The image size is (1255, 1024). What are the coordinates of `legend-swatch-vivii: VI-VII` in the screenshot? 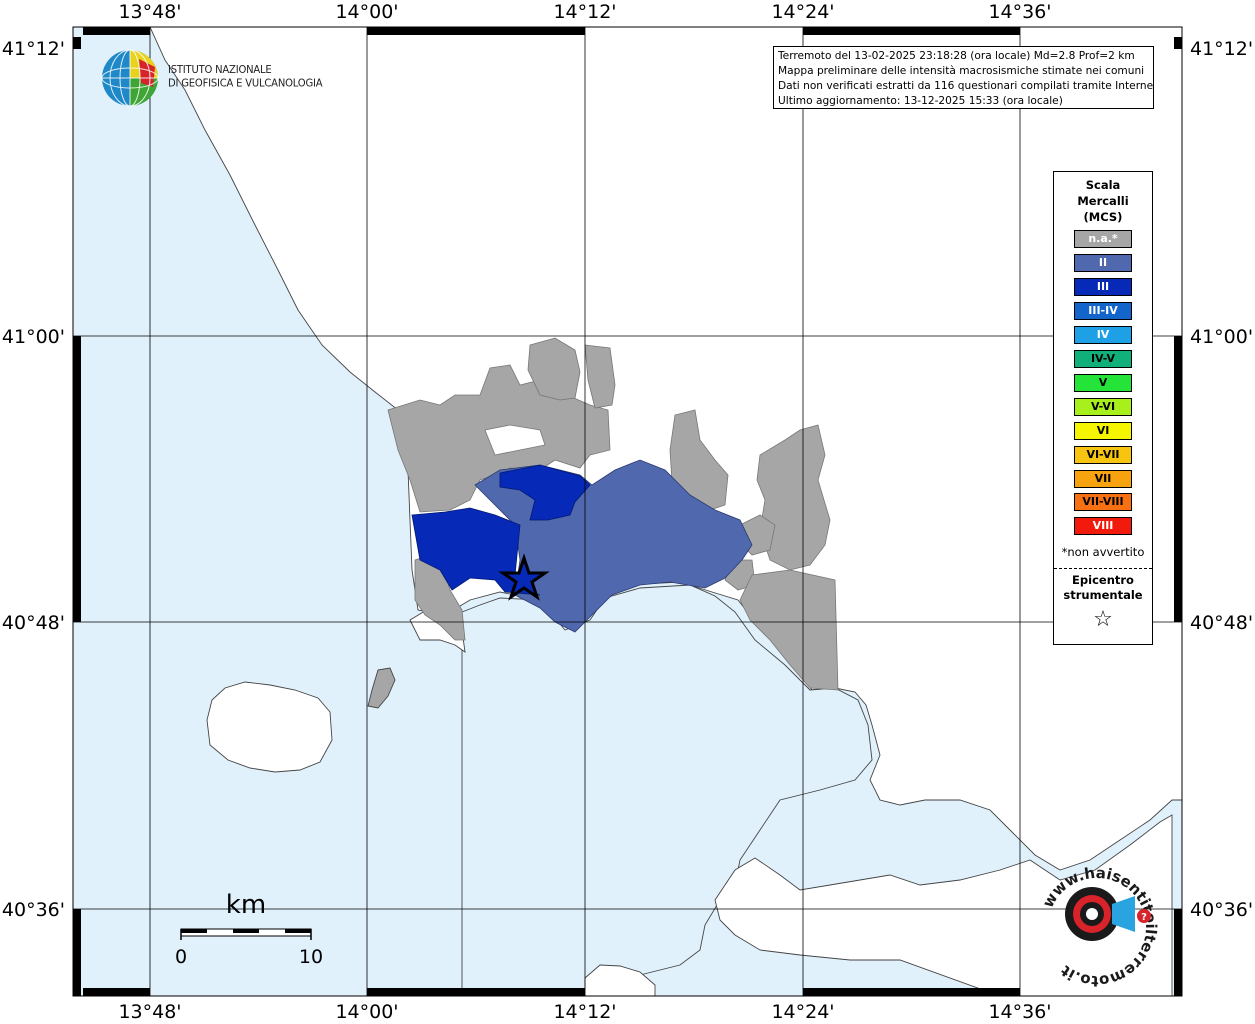 It's located at (1103, 454).